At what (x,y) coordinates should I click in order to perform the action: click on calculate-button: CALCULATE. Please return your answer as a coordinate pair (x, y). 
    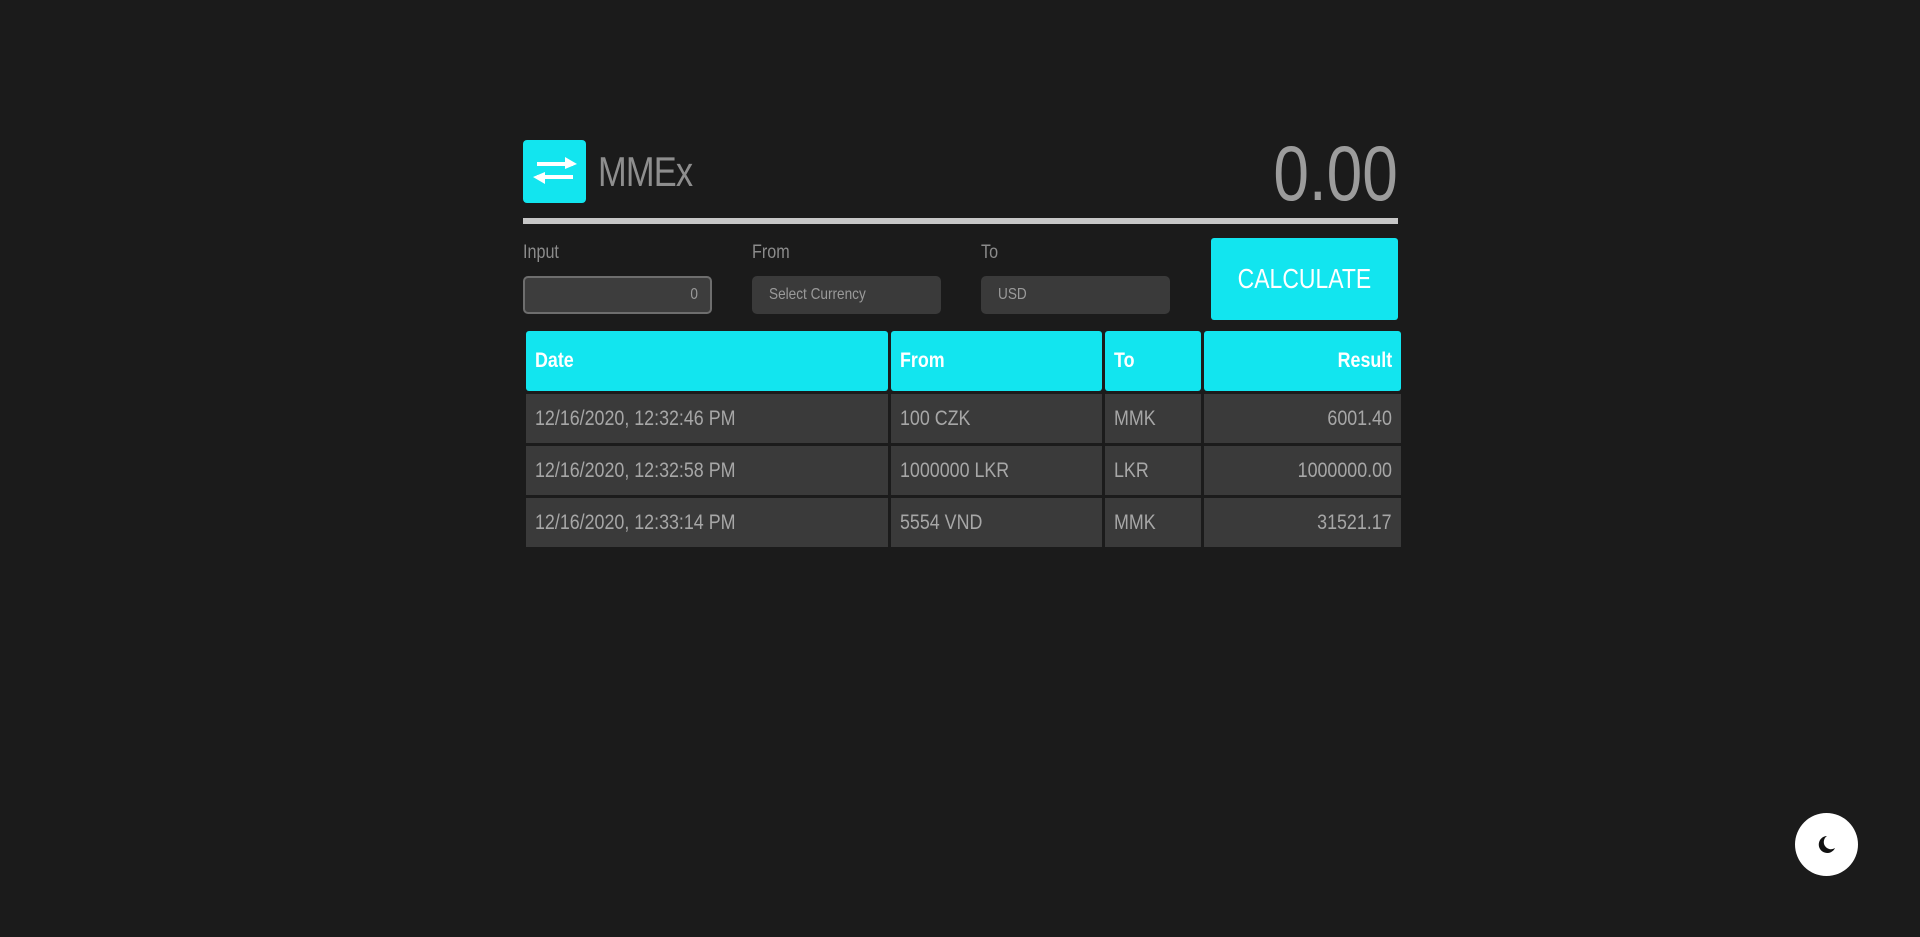
    Looking at the image, I should click on (1304, 279).